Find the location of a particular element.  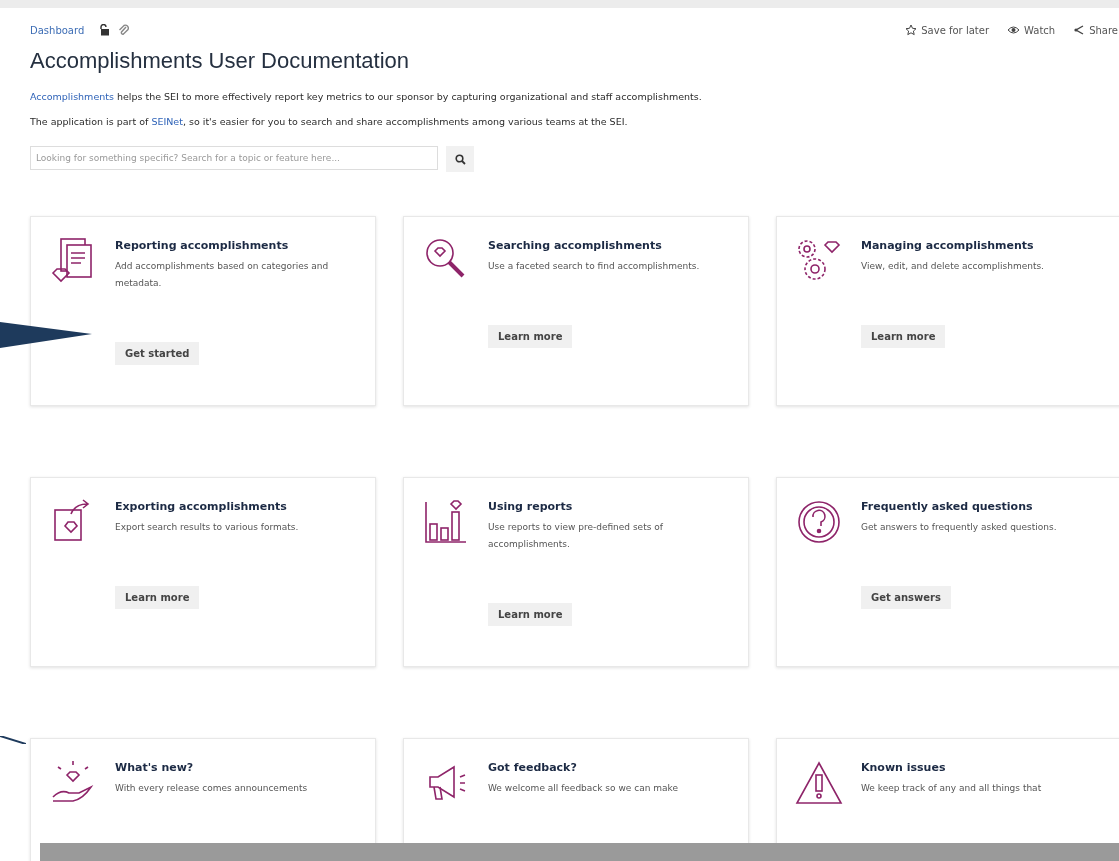

card-title: Got feedback? is located at coordinates (532, 767).